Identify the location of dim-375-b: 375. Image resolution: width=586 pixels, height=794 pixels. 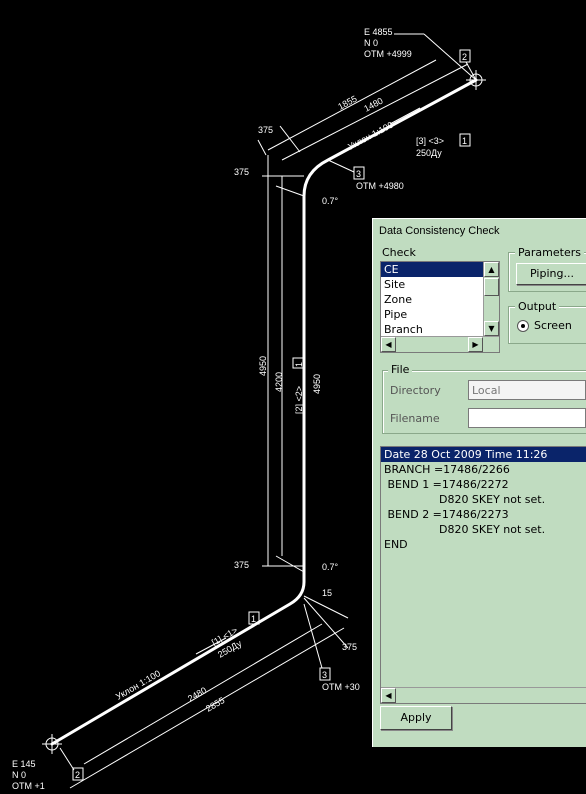
(241, 172).